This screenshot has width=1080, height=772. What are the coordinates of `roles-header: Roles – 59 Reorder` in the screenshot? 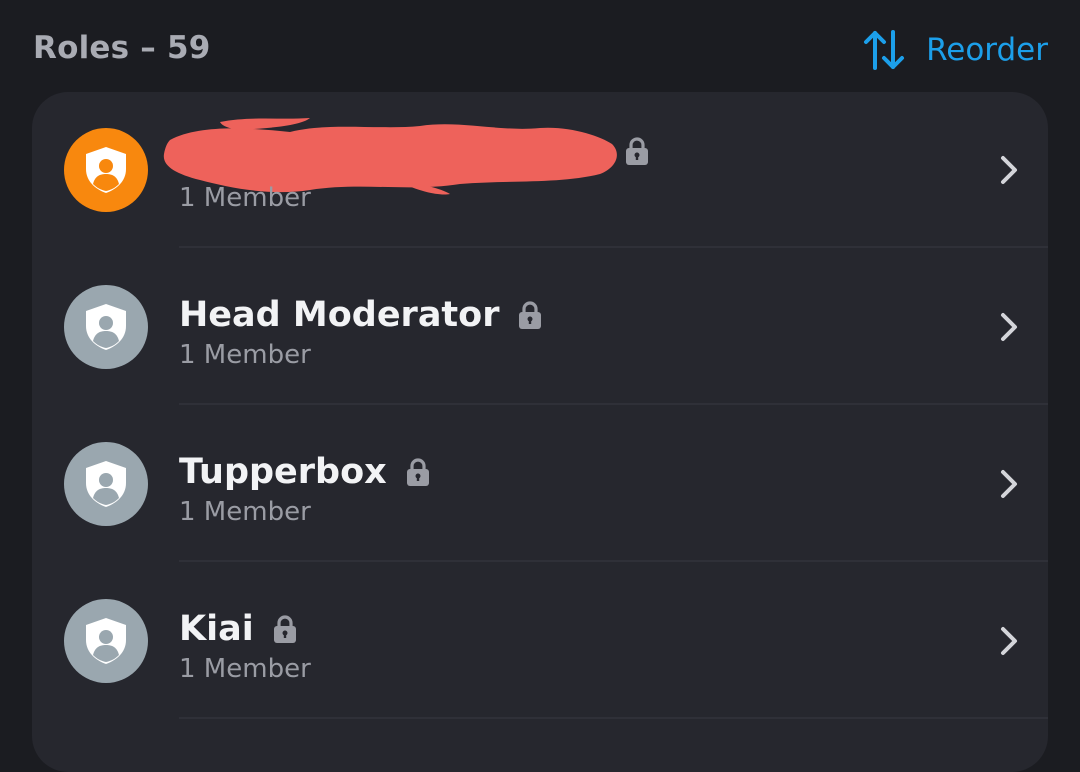 It's located at (540, 50).